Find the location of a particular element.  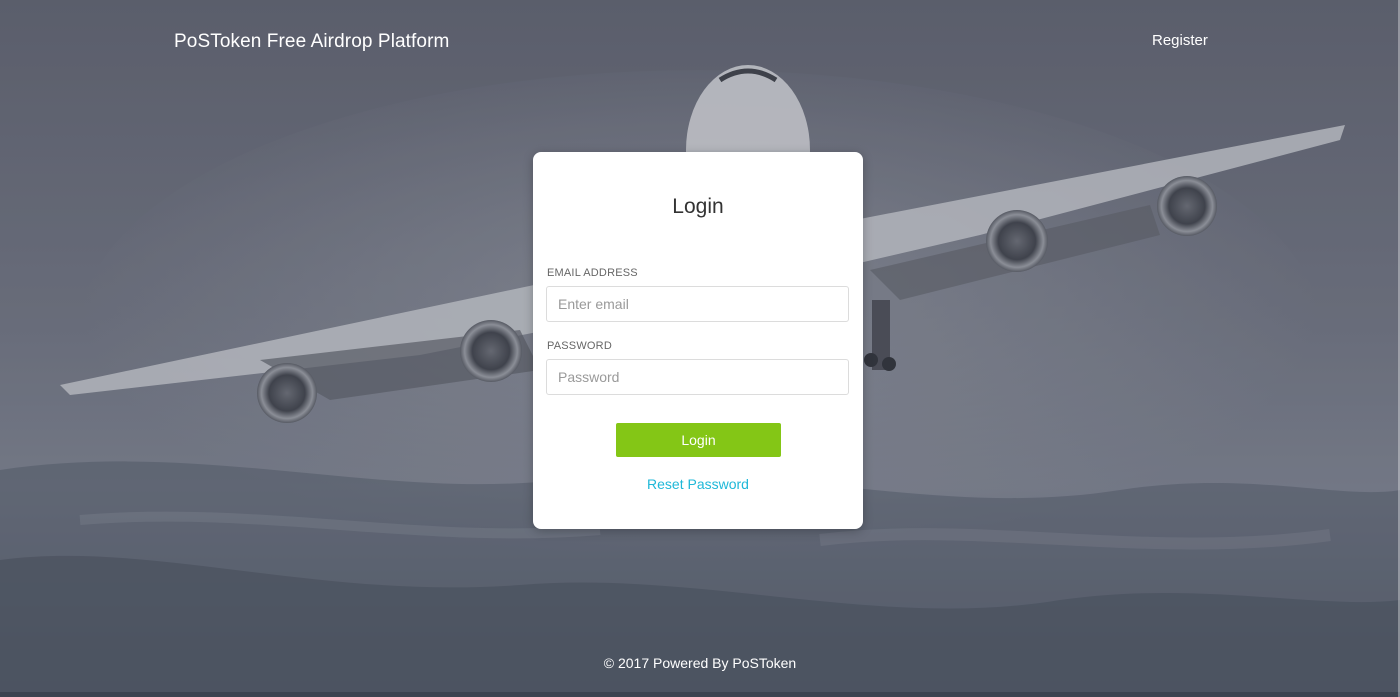

login-button: Login is located at coordinates (698, 440).